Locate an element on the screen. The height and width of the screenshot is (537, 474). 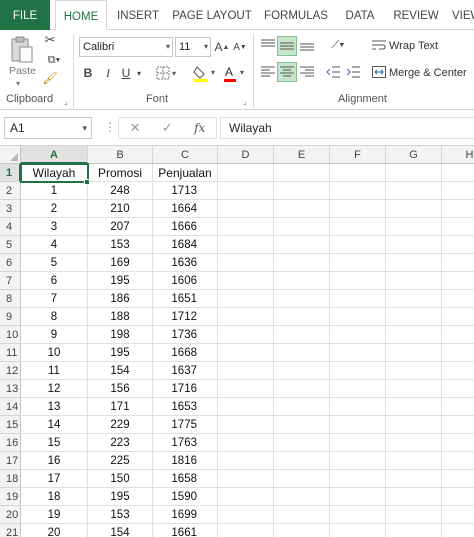
cut-icon: ✂ is located at coordinates (50, 40).